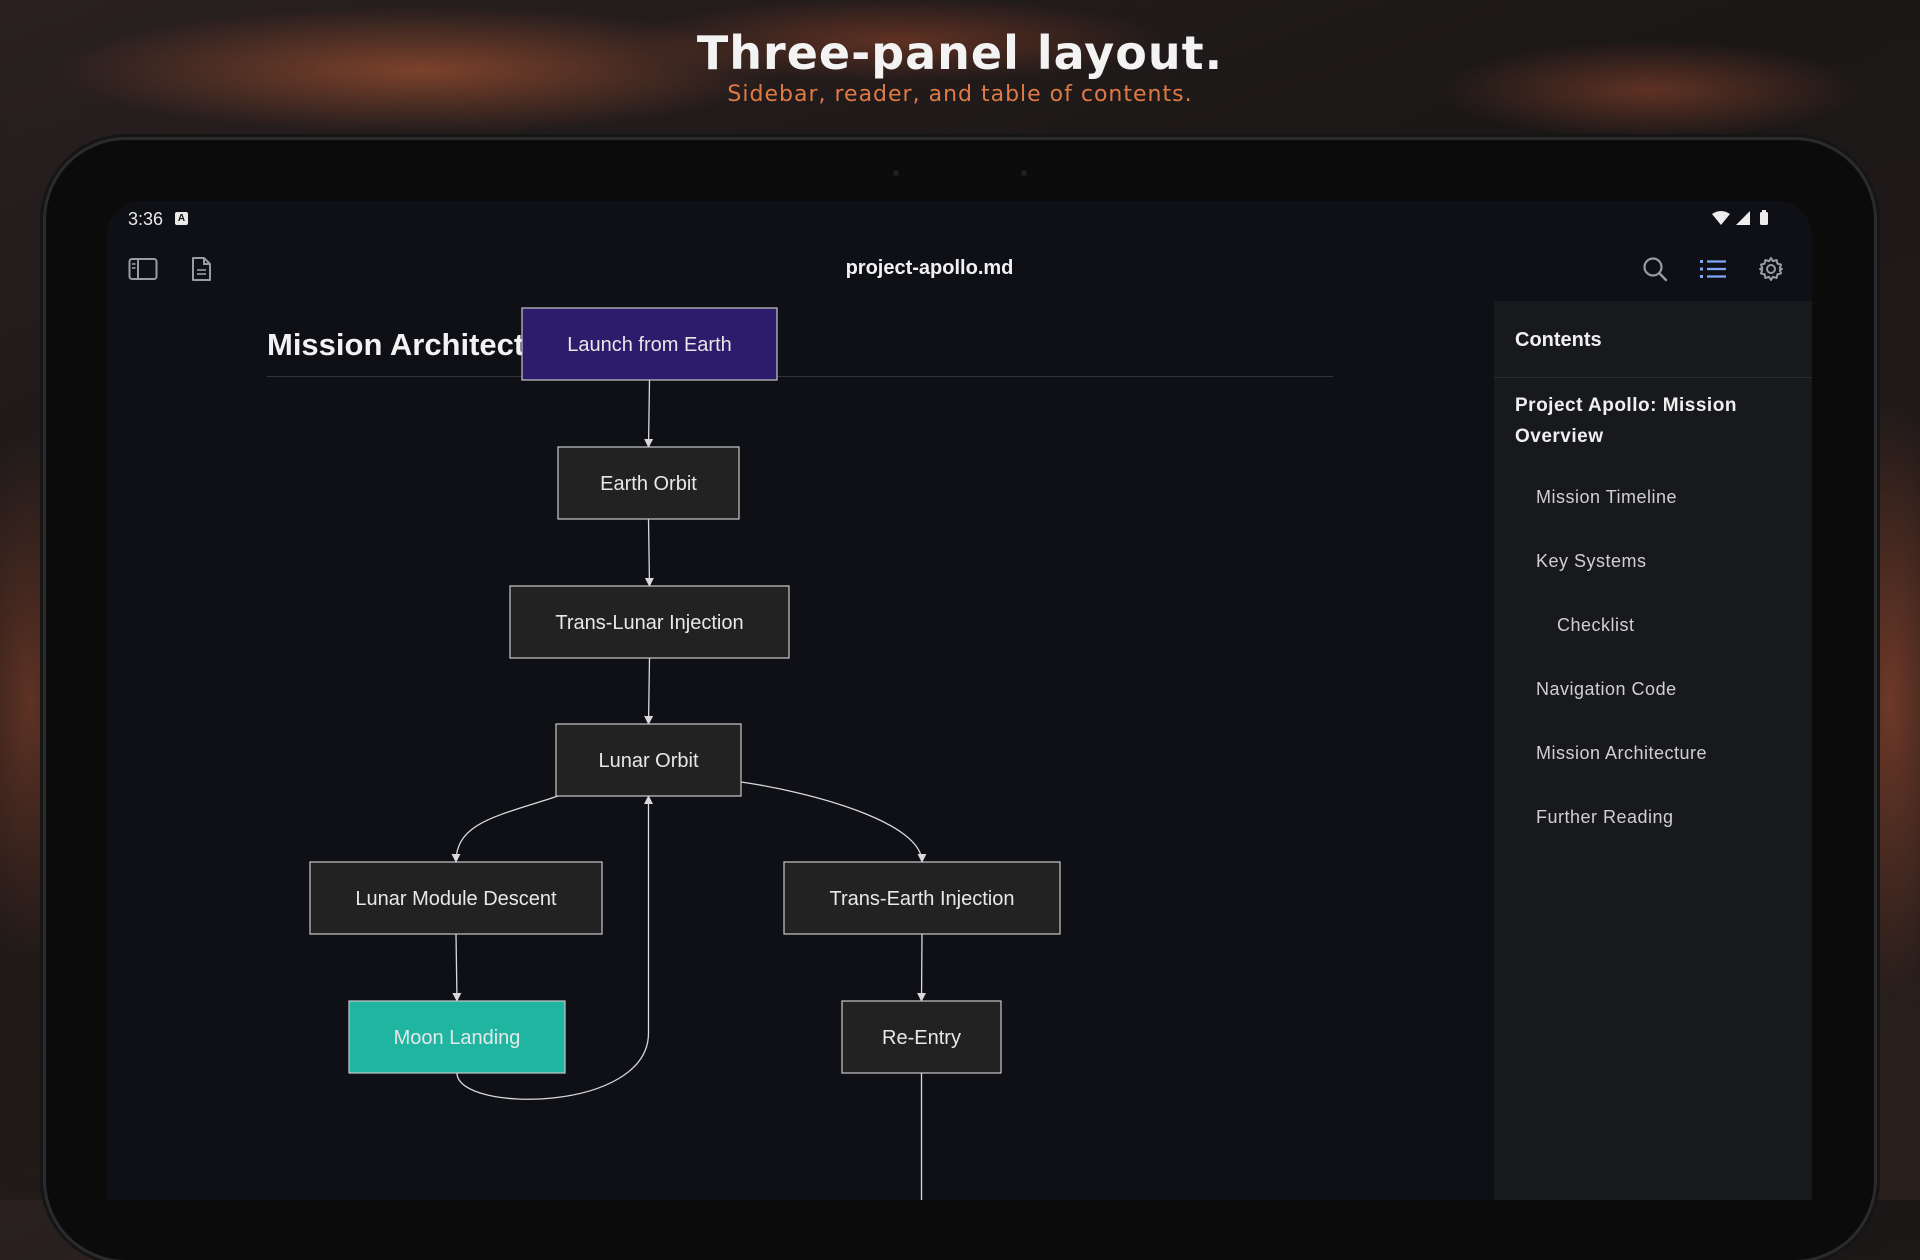  What do you see at coordinates (648, 484) in the screenshot?
I see `diagram-node-label: Earth Orbit` at bounding box center [648, 484].